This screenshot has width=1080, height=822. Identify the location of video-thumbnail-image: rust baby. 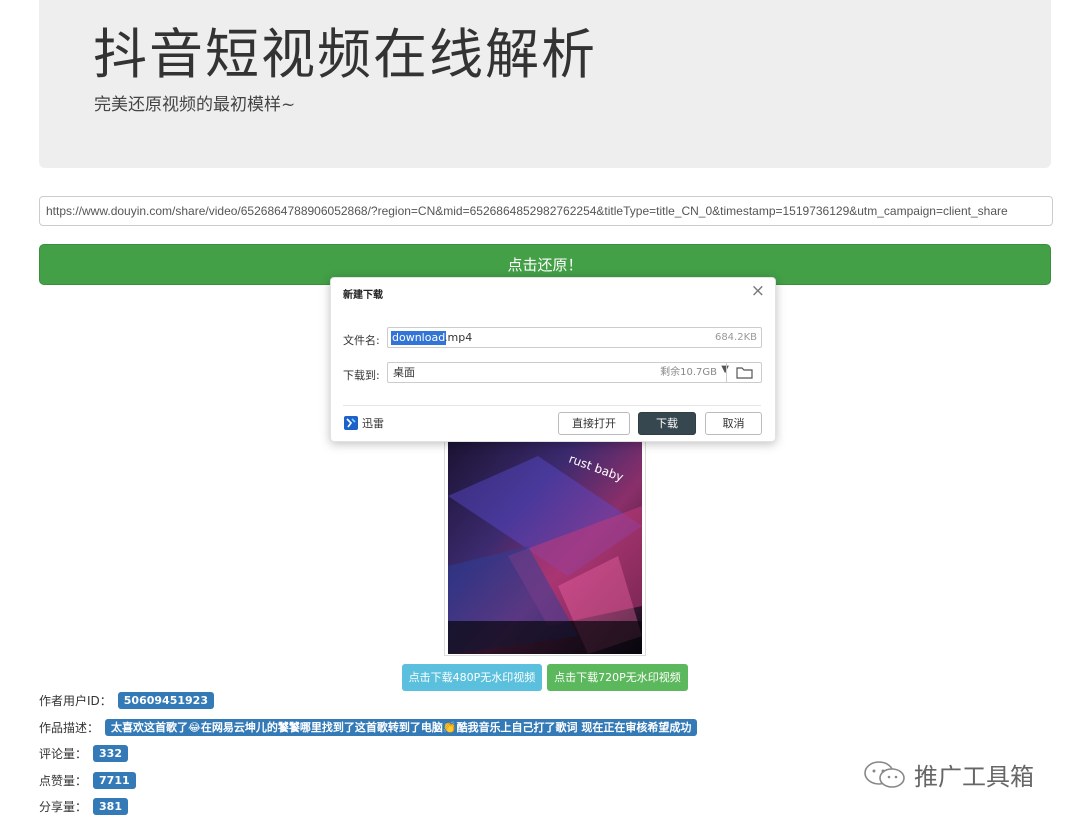
(545, 545).